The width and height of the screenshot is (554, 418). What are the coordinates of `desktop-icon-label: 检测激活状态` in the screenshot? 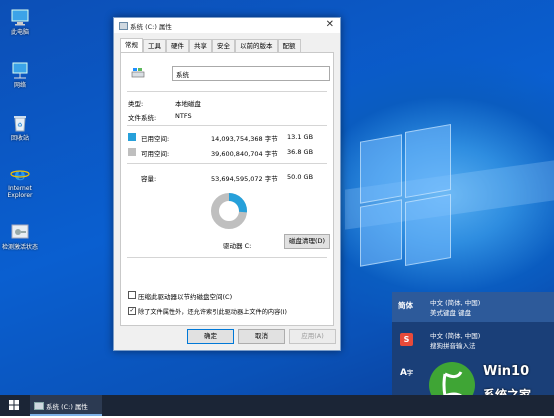 It's located at (20, 247).